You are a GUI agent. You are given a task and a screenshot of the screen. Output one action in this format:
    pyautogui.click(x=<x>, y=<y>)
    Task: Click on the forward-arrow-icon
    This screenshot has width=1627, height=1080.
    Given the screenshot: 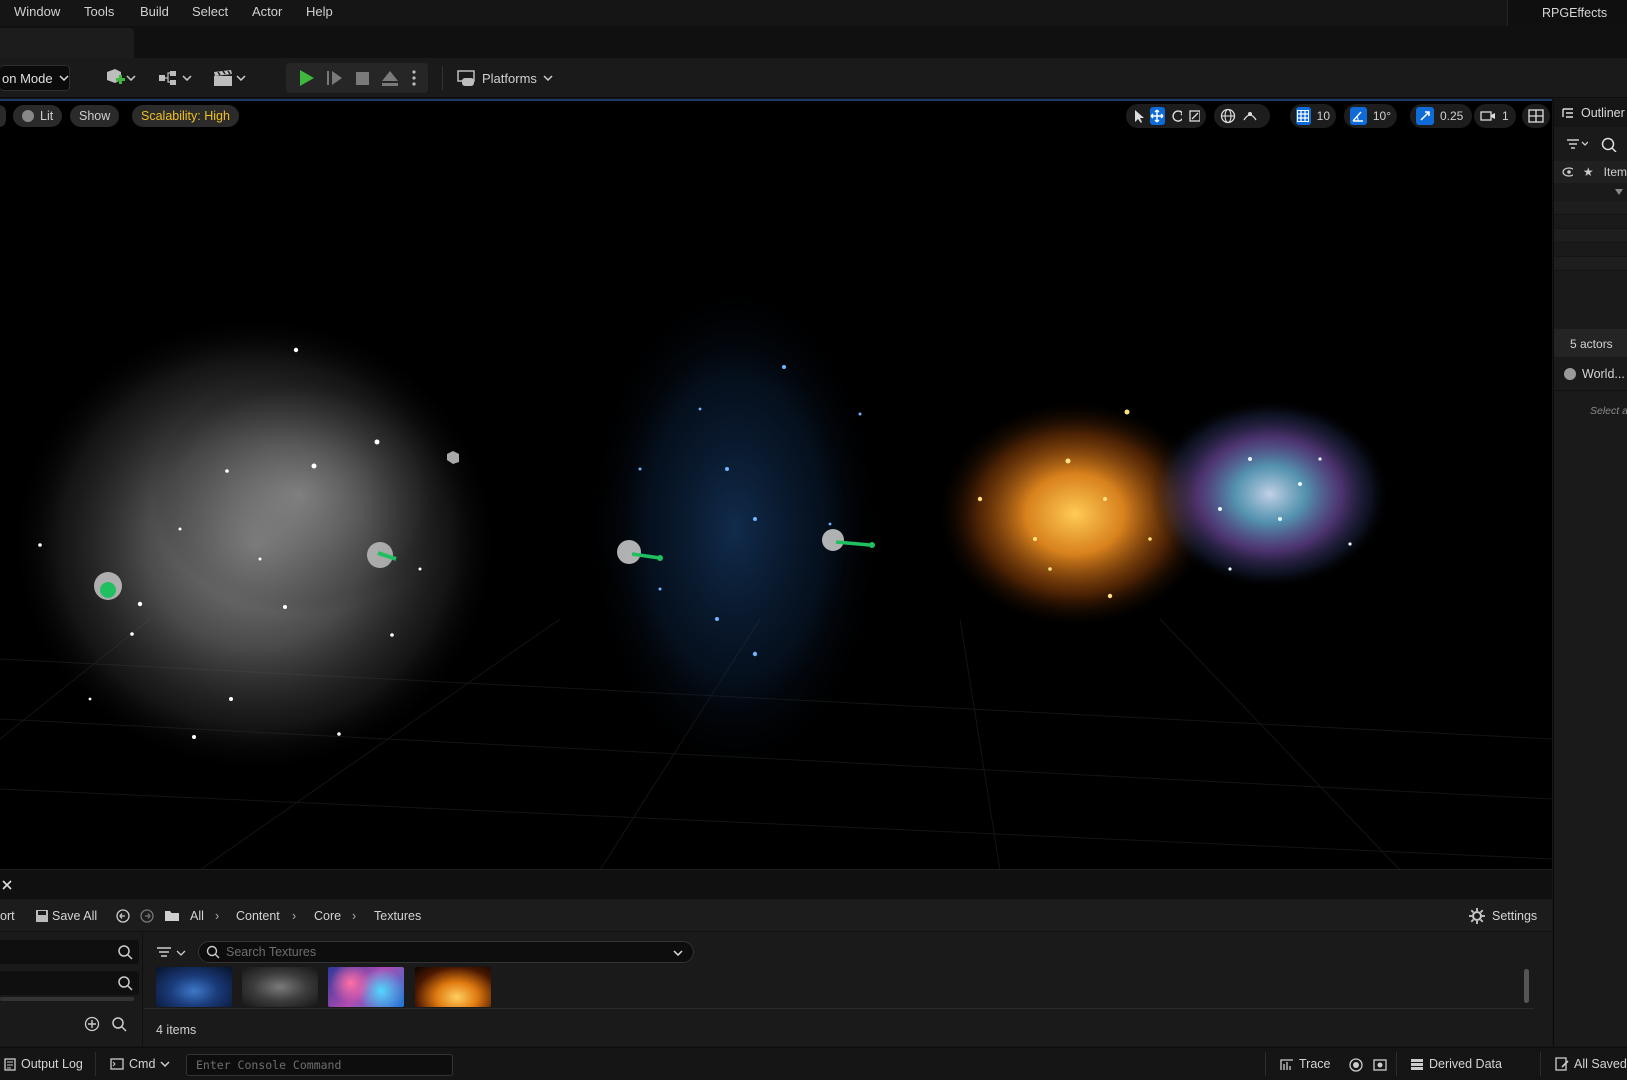 What is the action you would take?
    pyautogui.click(x=147, y=916)
    